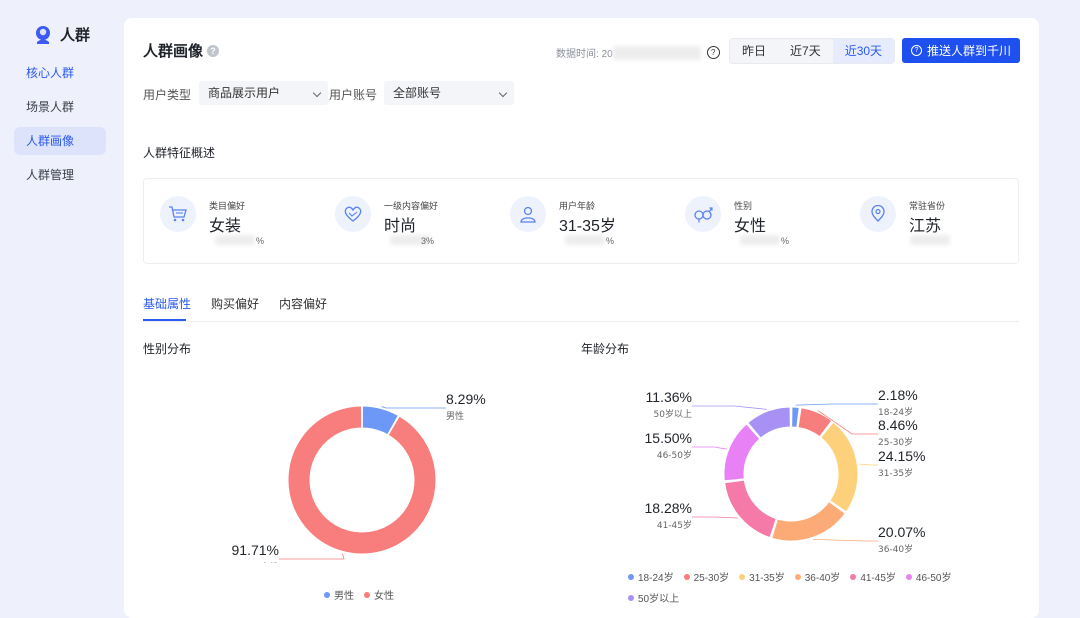 Image resolution: width=1080 pixels, height=618 pixels. What do you see at coordinates (898, 395) in the screenshot?
I see `slice-percent-label: 2.18%` at bounding box center [898, 395].